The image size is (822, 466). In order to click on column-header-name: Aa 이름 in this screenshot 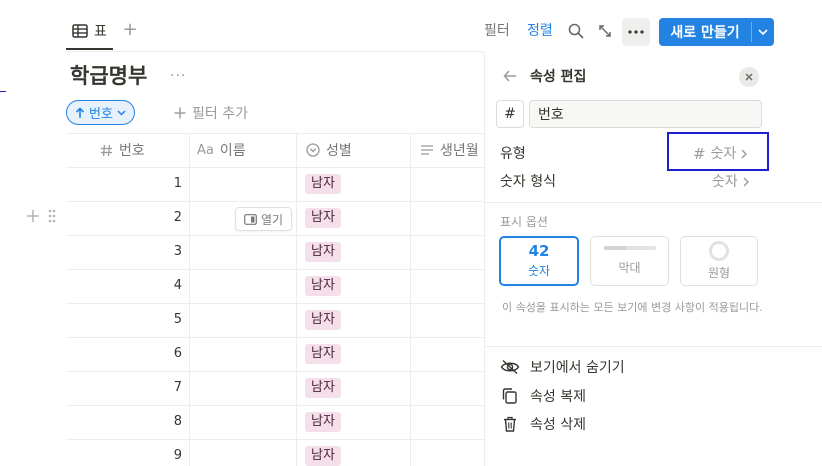, I will do `click(221, 150)`.